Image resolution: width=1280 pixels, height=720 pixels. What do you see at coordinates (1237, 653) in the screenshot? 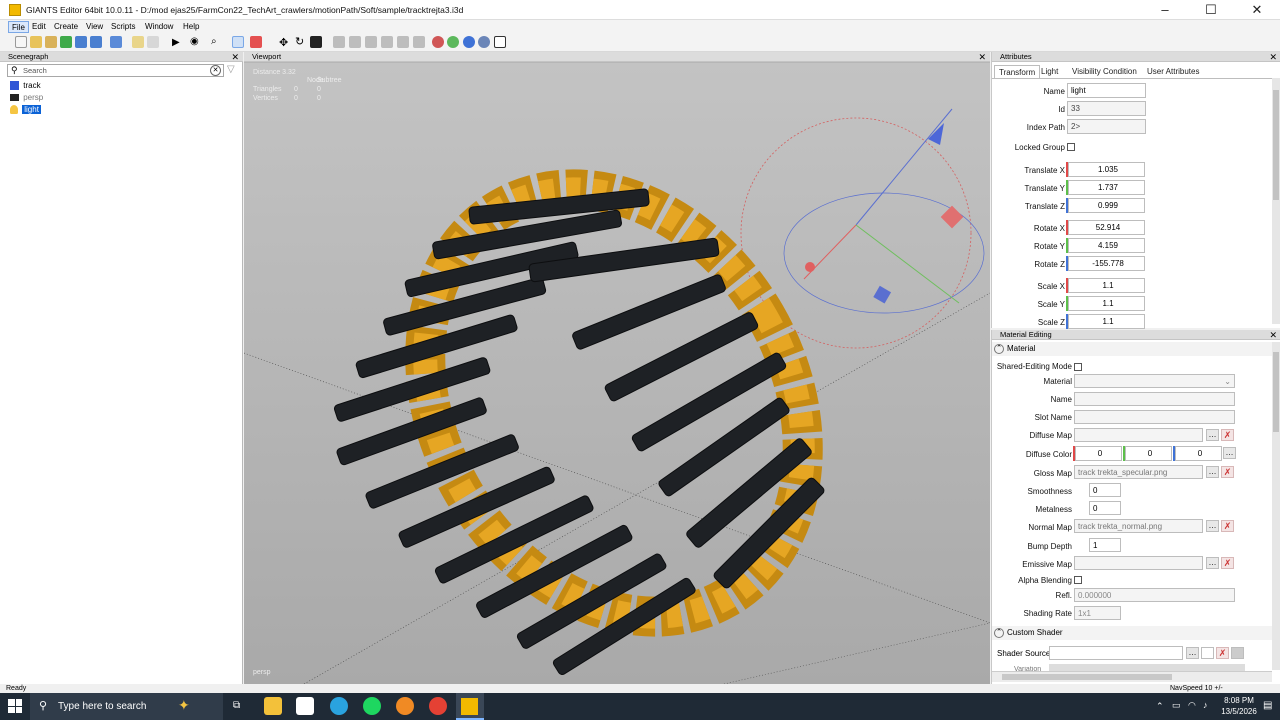
I see `shader-options-button` at bounding box center [1237, 653].